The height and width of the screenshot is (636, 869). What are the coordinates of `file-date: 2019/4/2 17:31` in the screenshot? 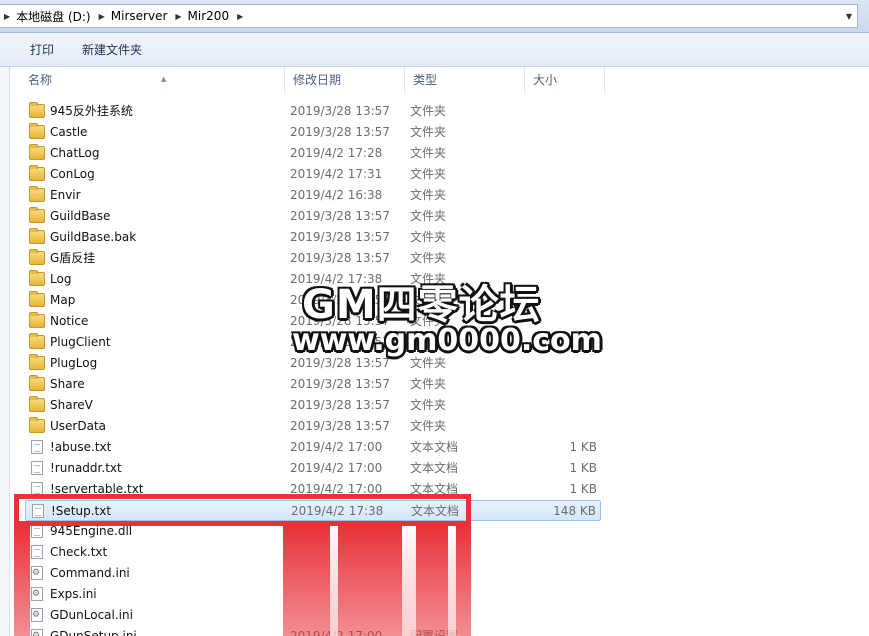 It's located at (336, 174).